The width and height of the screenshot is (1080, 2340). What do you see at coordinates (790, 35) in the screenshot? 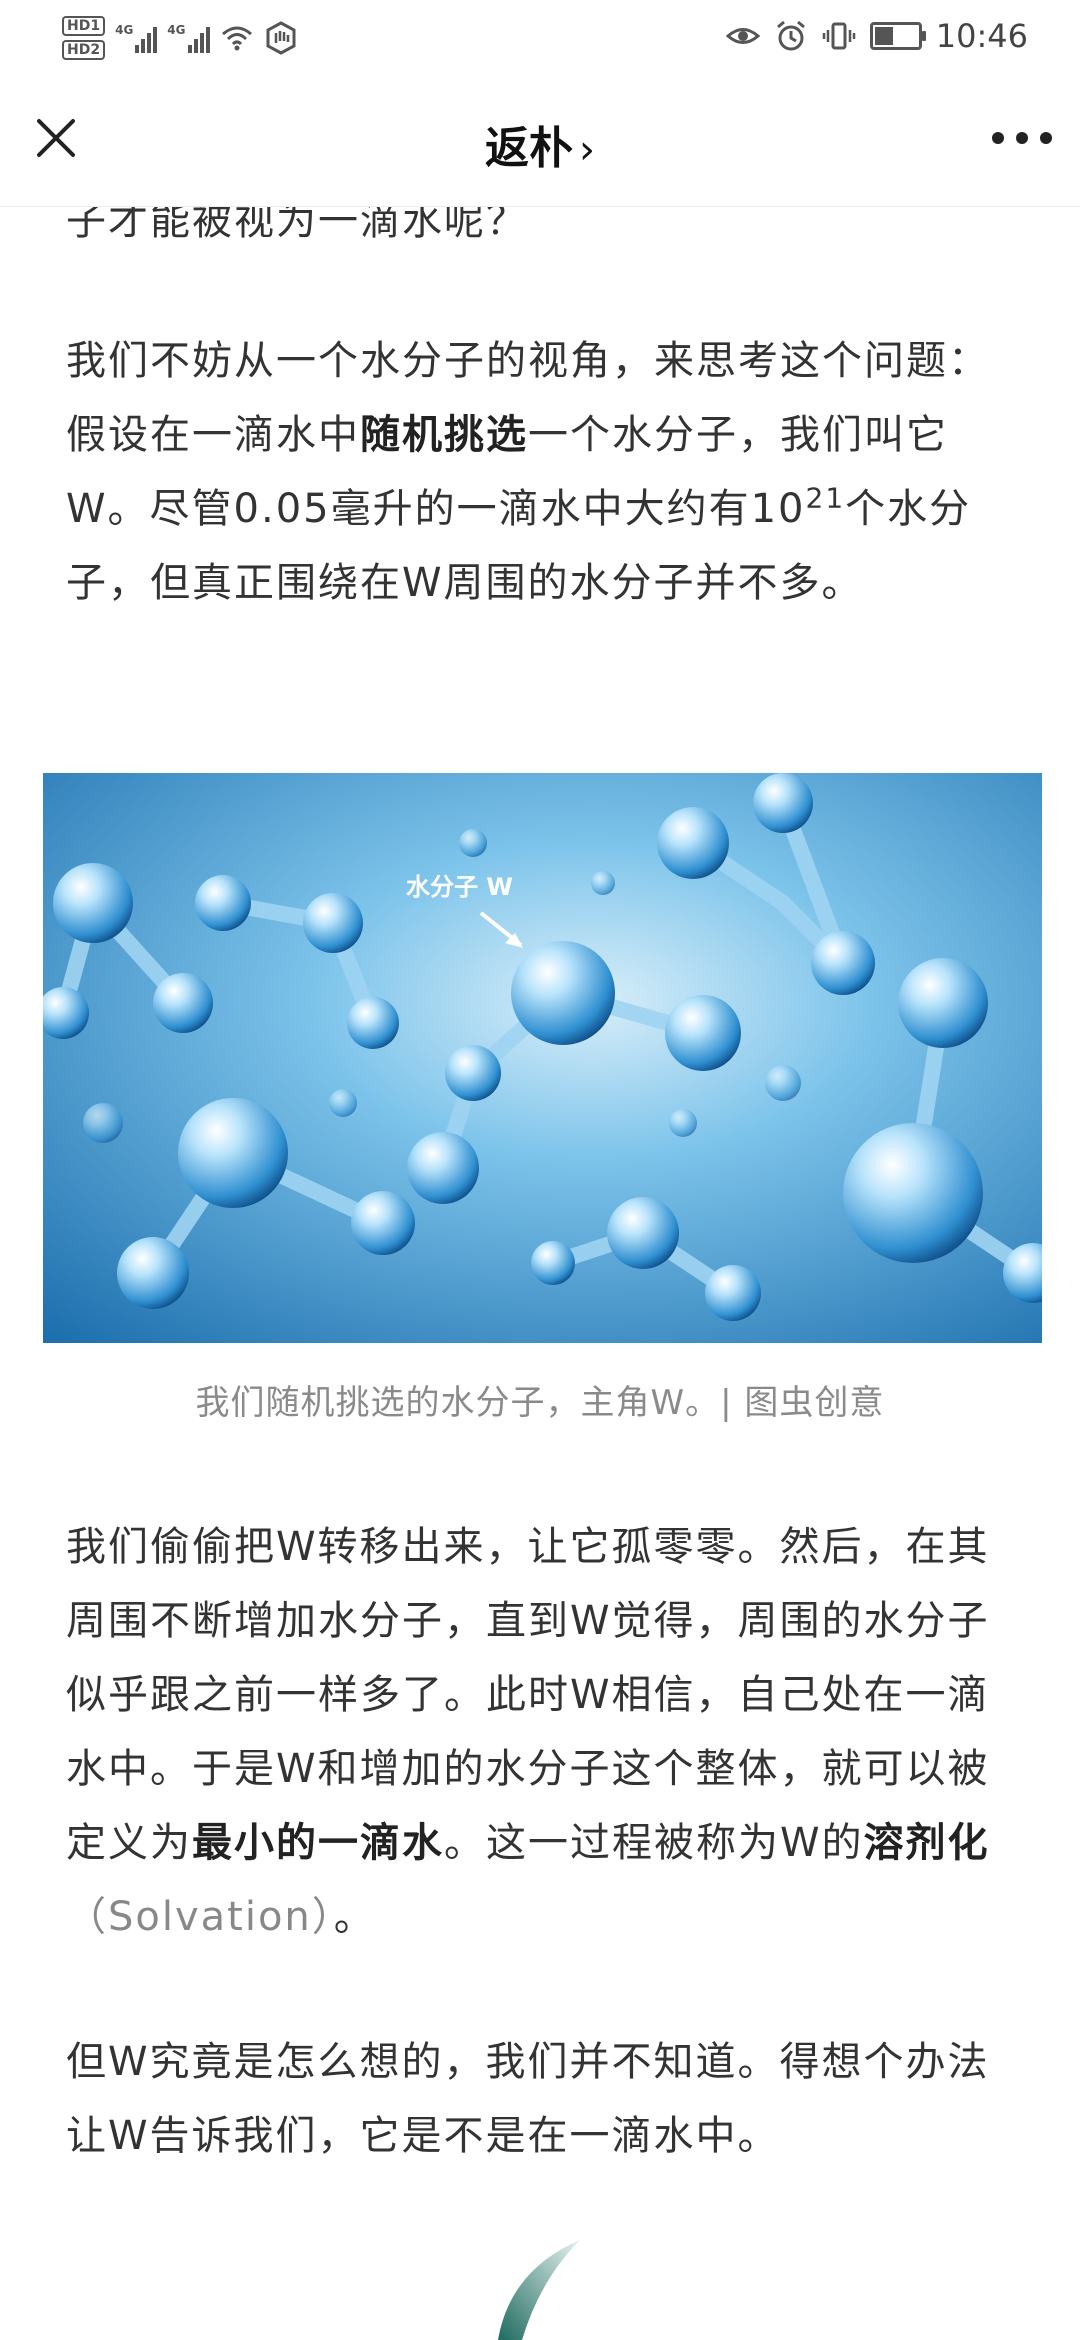
I see `alarm-icon` at bounding box center [790, 35].